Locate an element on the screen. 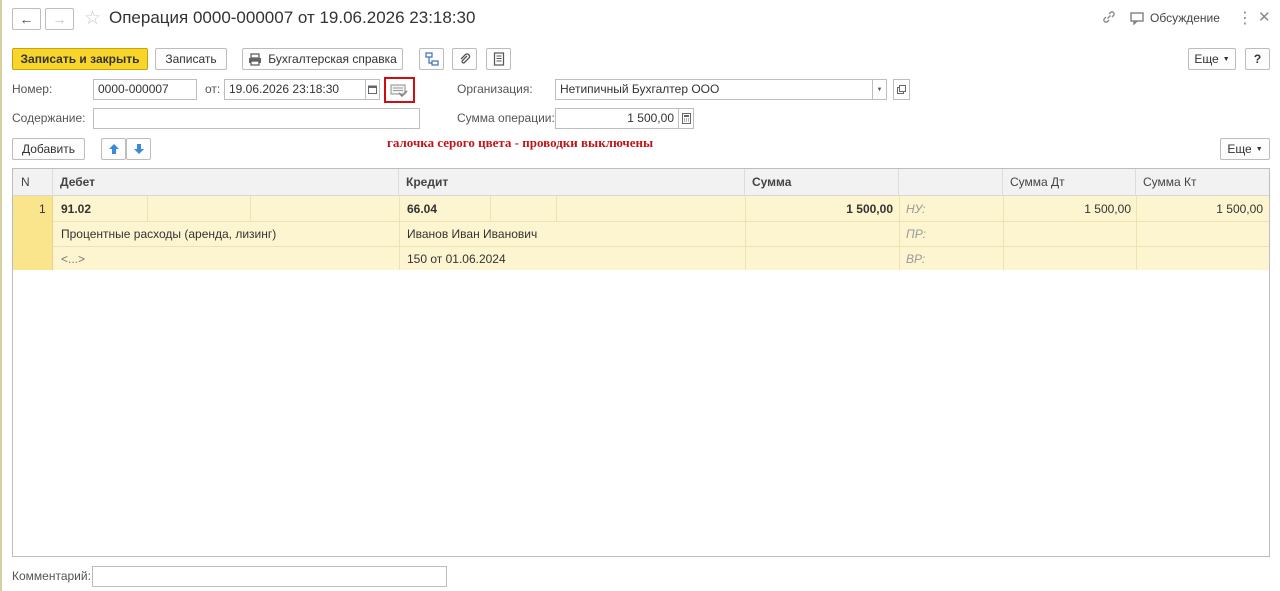 The image size is (1280, 591). calculator-button is located at coordinates (686, 118).